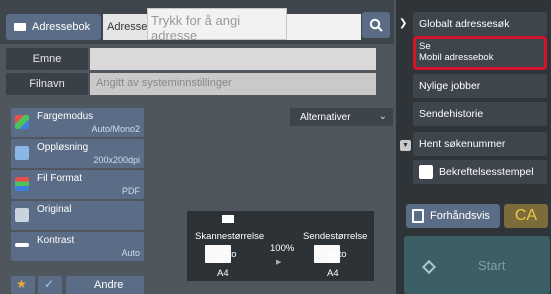 The width and height of the screenshot is (551, 294). I want to click on filename-field: Angitt av systeminnstillinger, so click(233, 84).